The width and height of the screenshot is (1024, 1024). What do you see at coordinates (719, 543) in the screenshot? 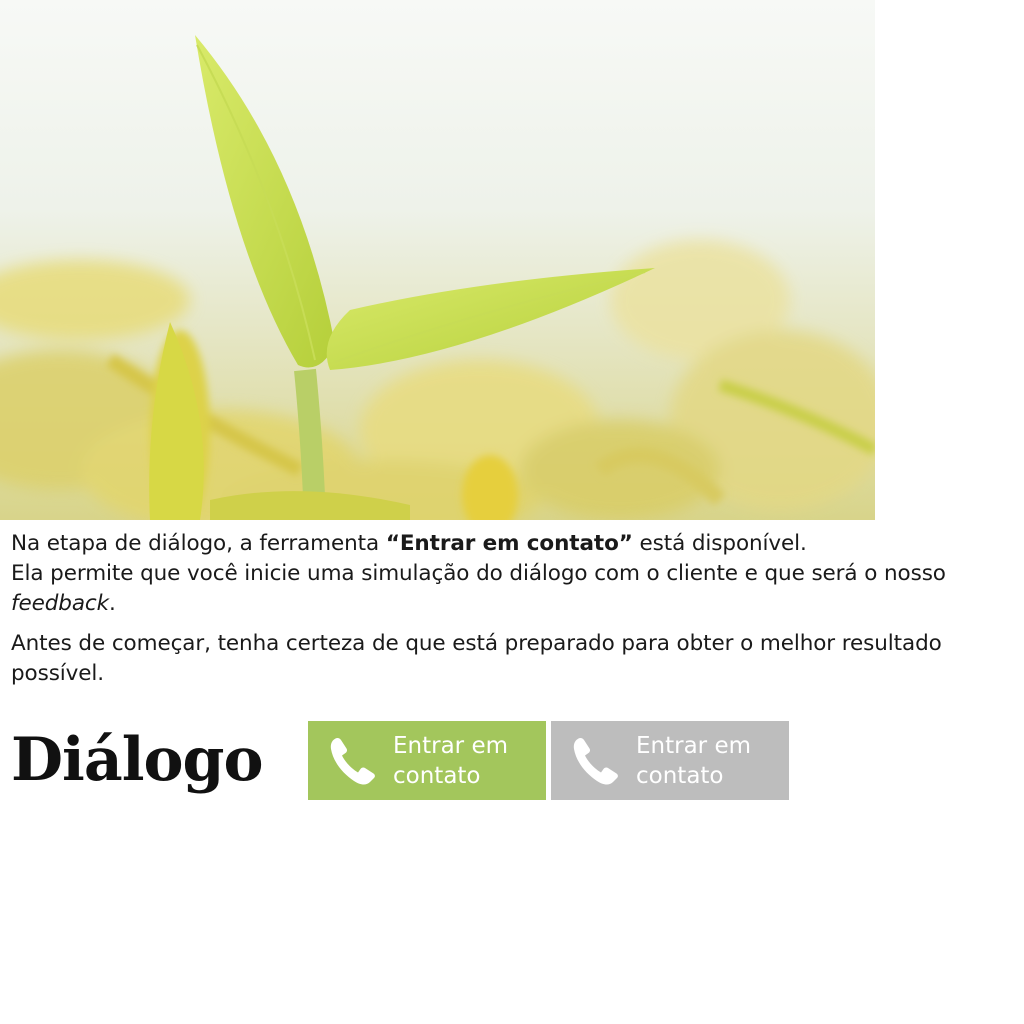
I see `intro-line-1-suffix: está disponível.` at bounding box center [719, 543].